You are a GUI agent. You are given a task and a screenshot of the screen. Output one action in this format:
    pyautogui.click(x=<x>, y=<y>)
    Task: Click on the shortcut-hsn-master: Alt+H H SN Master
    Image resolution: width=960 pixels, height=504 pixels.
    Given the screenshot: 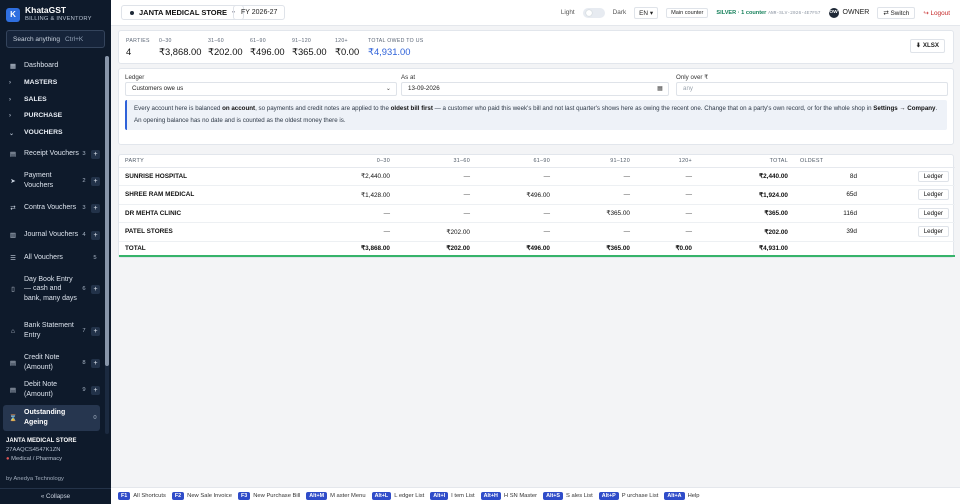 What is the action you would take?
    pyautogui.click(x=509, y=496)
    